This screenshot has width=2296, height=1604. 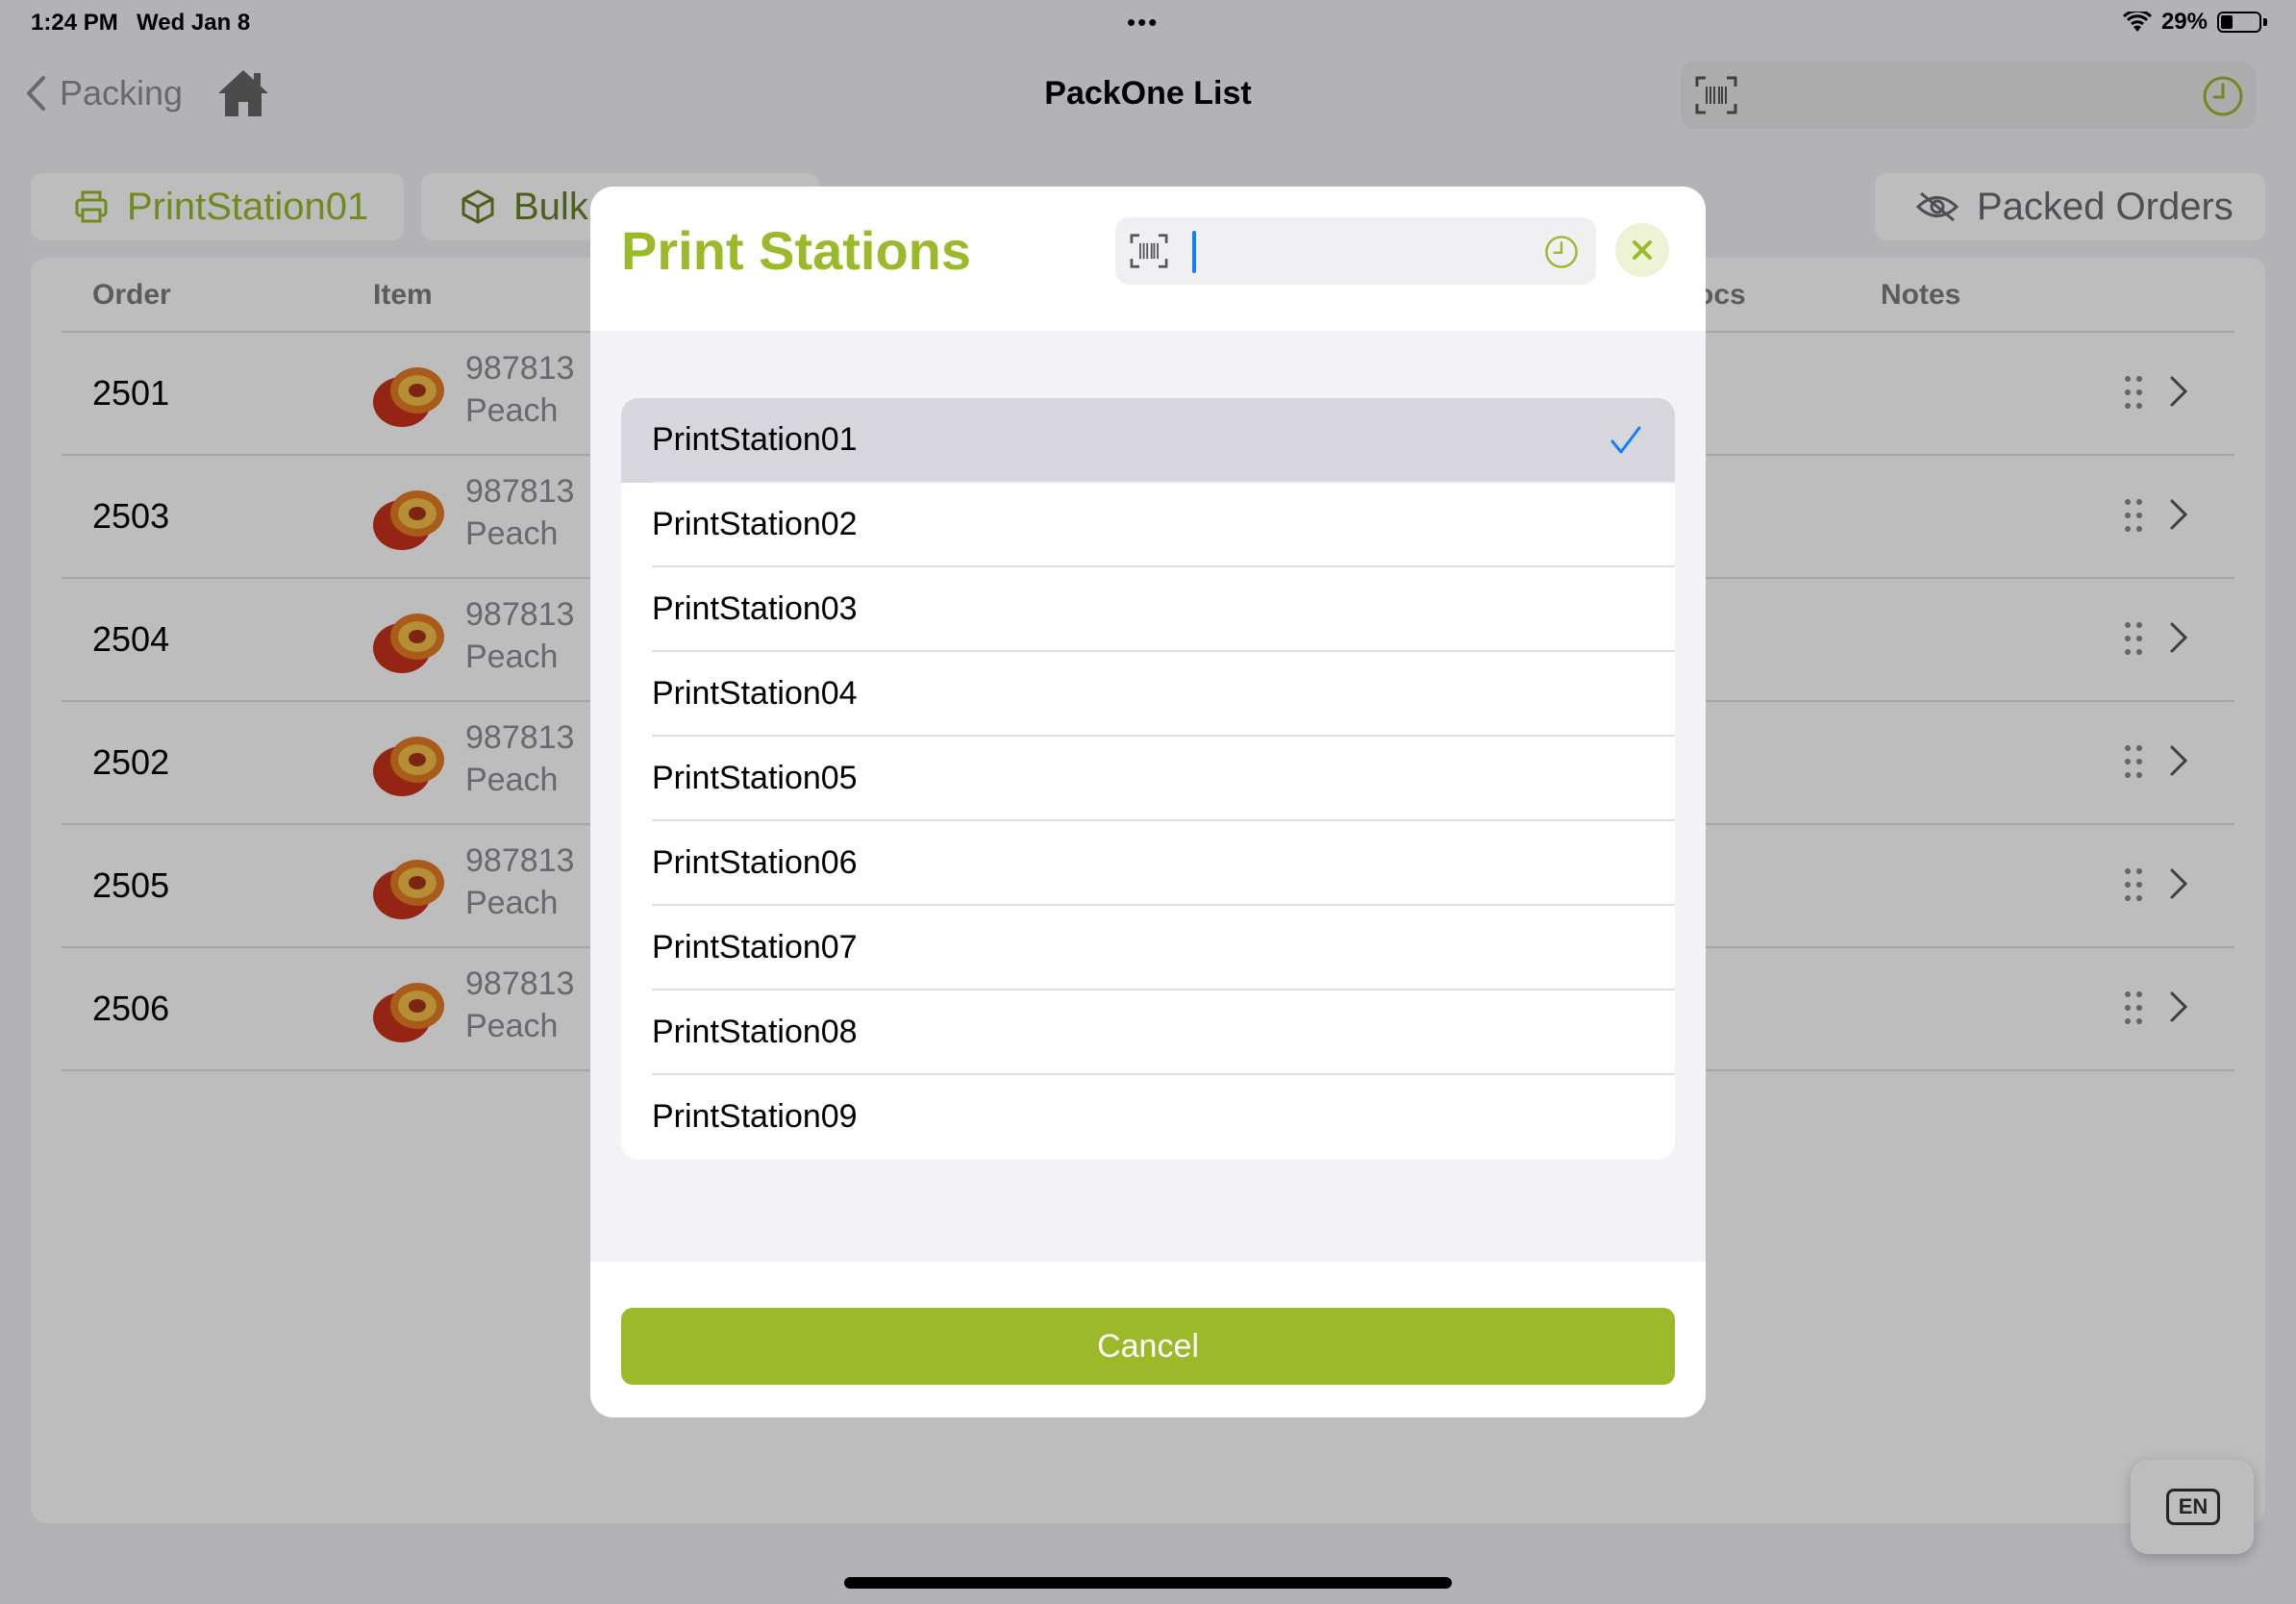 I want to click on close-button, so click(x=1642, y=250).